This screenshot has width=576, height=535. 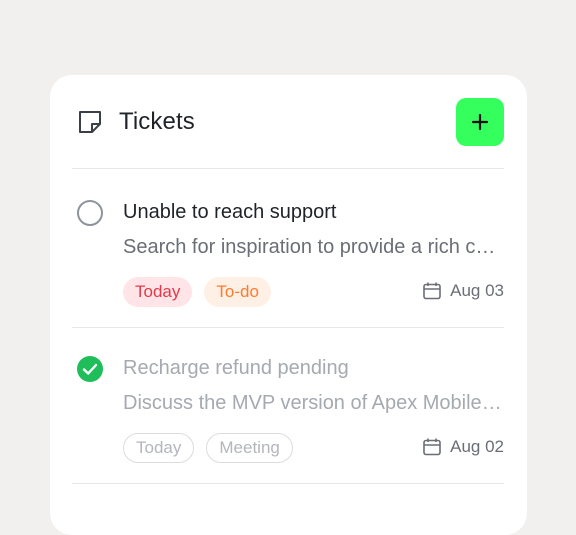 I want to click on ticket-date: Aug 02, so click(x=463, y=447).